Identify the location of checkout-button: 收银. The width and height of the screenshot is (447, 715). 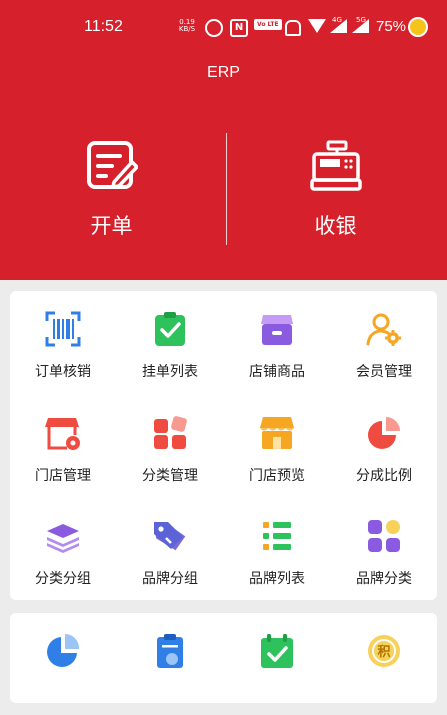
(335, 190).